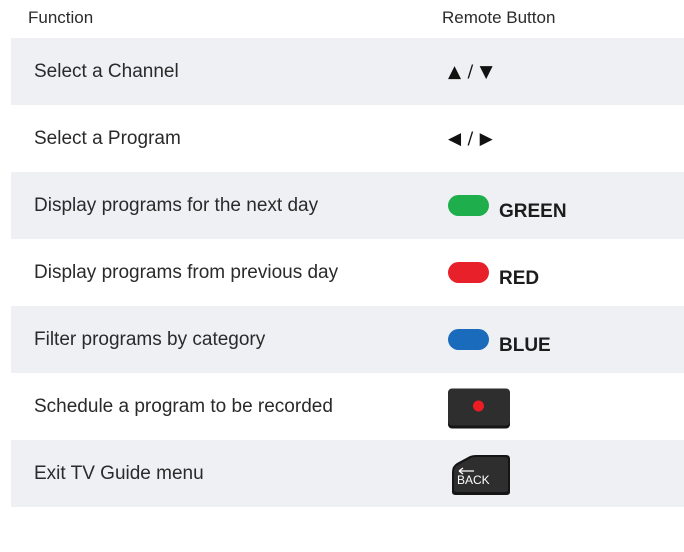  I want to click on back-button-icon: BACK, so click(480, 474).